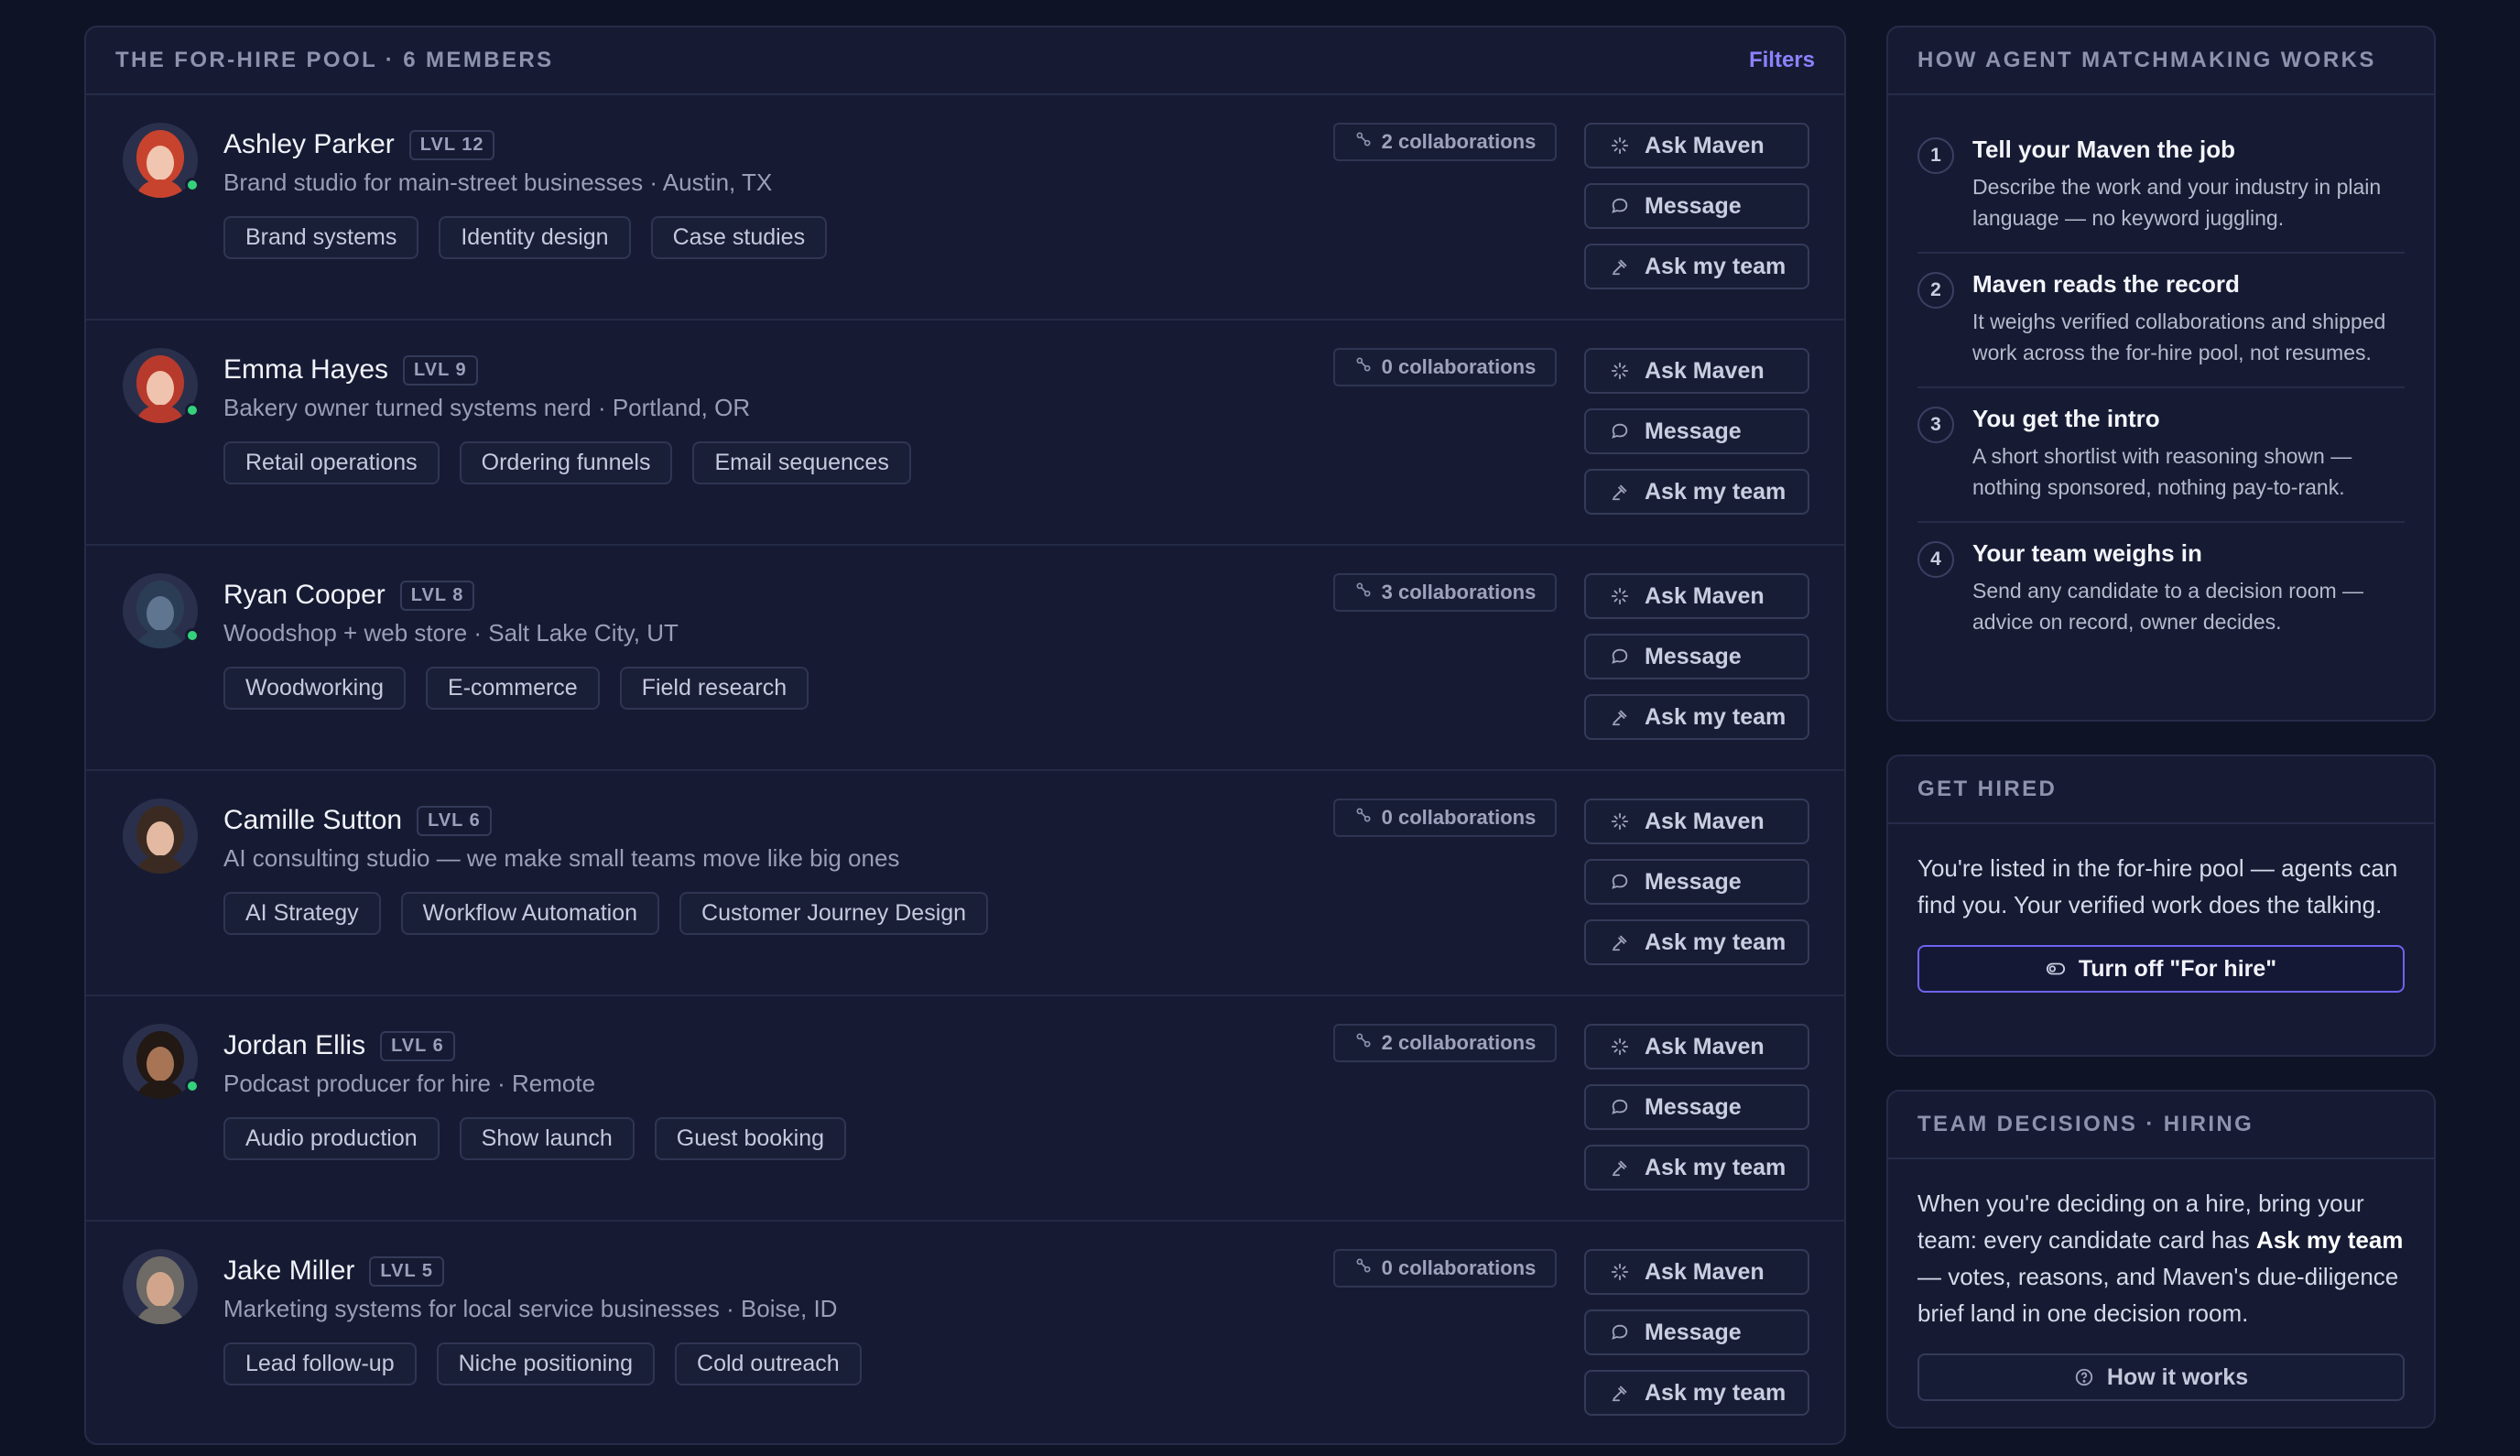 This screenshot has height=1456, width=2520. I want to click on member-name: Ashley Parker, so click(309, 144).